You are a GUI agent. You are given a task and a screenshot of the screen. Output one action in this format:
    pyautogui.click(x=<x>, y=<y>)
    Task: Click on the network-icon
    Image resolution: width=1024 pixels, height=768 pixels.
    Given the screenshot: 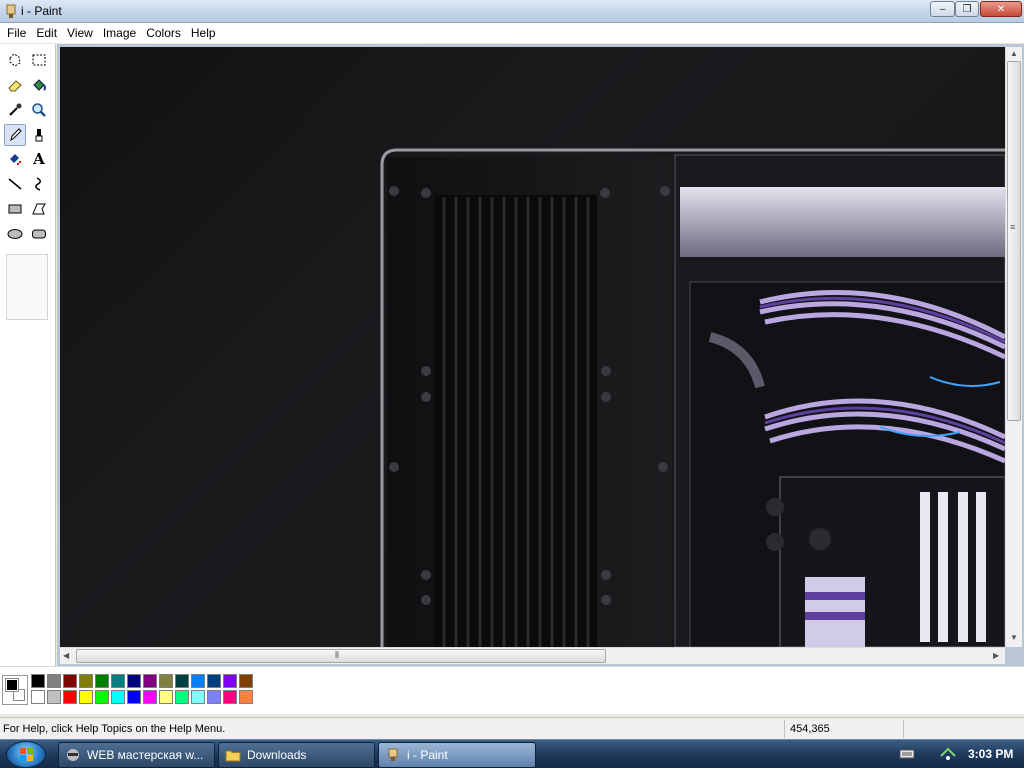 What is the action you would take?
    pyautogui.click(x=948, y=754)
    